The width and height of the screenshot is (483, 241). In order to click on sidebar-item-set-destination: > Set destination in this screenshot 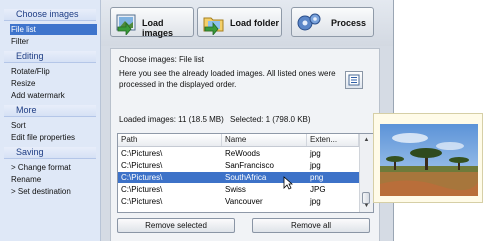, I will do `click(54, 191)`.